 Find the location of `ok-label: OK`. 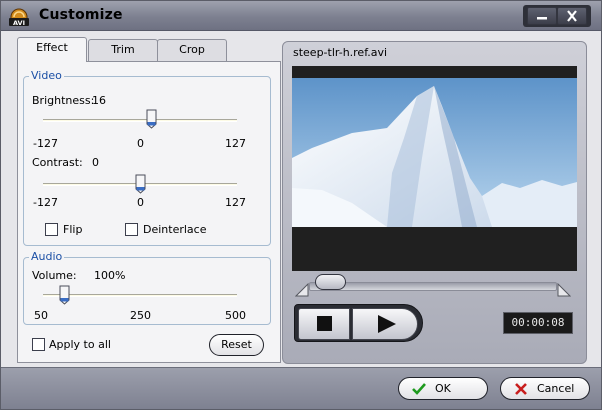

ok-label: OK is located at coordinates (443, 388).